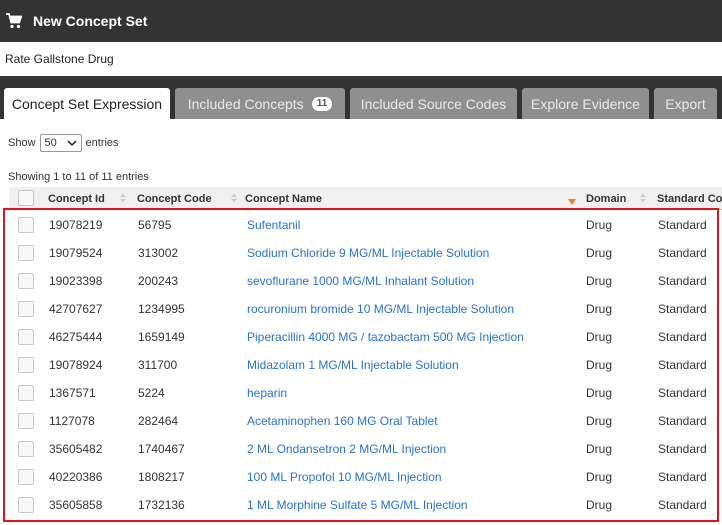  Describe the element at coordinates (102, 143) in the screenshot. I see `entries-label: entries` at that location.